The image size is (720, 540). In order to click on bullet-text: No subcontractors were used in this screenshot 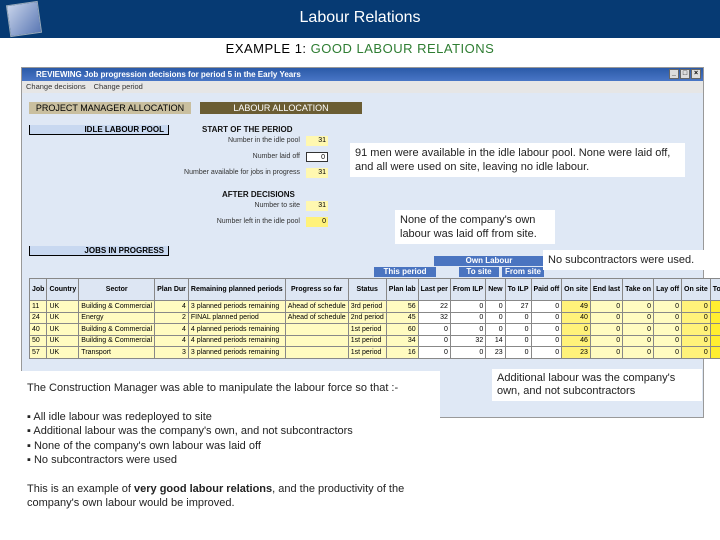, I will do `click(105, 460)`.